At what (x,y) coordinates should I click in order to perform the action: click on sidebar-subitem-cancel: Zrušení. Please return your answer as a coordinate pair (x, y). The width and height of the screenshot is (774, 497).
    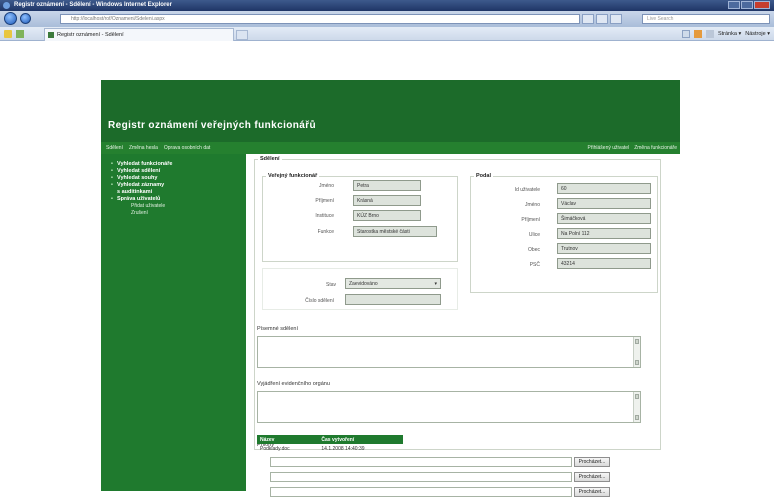
    Looking at the image, I should click on (173, 213).